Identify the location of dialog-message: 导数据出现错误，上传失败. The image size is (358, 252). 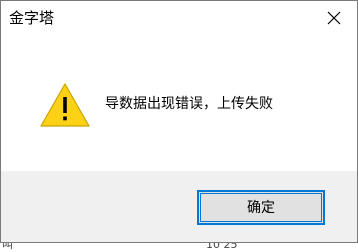
(189, 104).